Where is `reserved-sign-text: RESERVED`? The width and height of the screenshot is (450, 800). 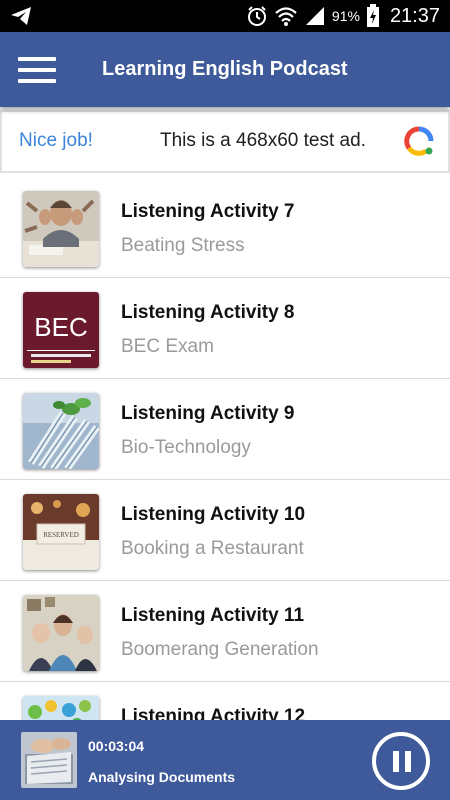 reserved-sign-text: RESERVED is located at coordinates (61, 535).